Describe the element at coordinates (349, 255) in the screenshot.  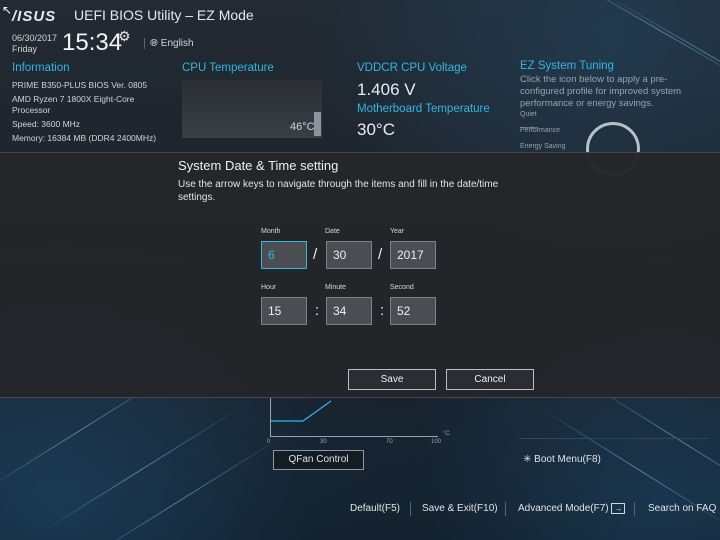
I see `date-field: 30` at that location.